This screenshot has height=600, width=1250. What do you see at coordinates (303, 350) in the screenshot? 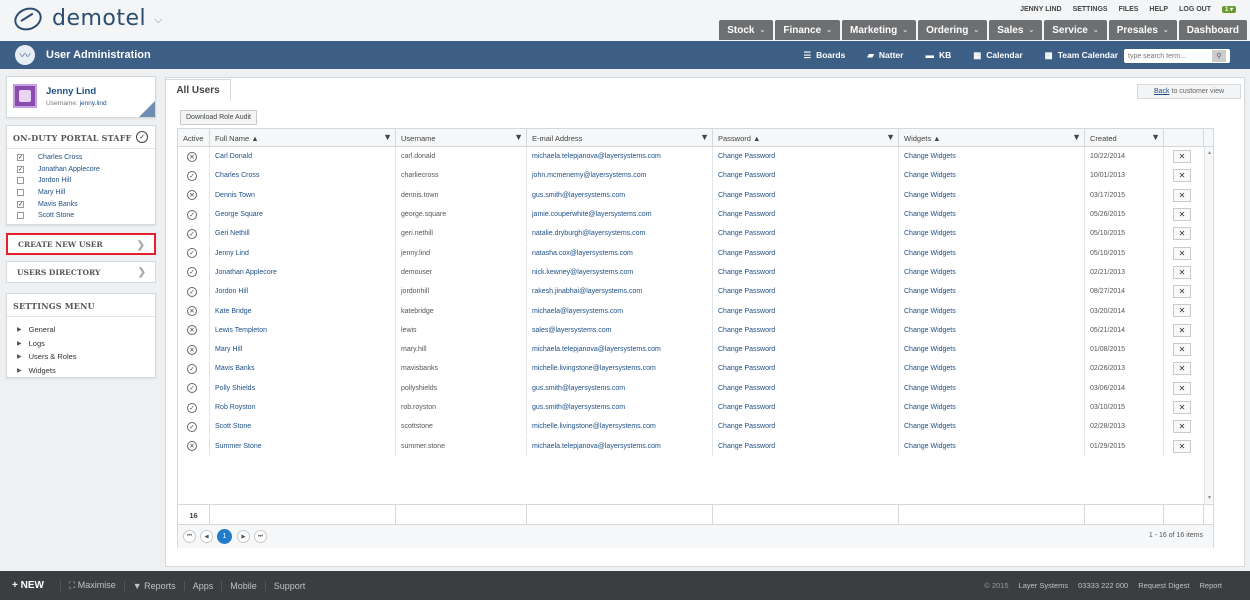
I see `full-name-link: Mary Hill` at bounding box center [303, 350].